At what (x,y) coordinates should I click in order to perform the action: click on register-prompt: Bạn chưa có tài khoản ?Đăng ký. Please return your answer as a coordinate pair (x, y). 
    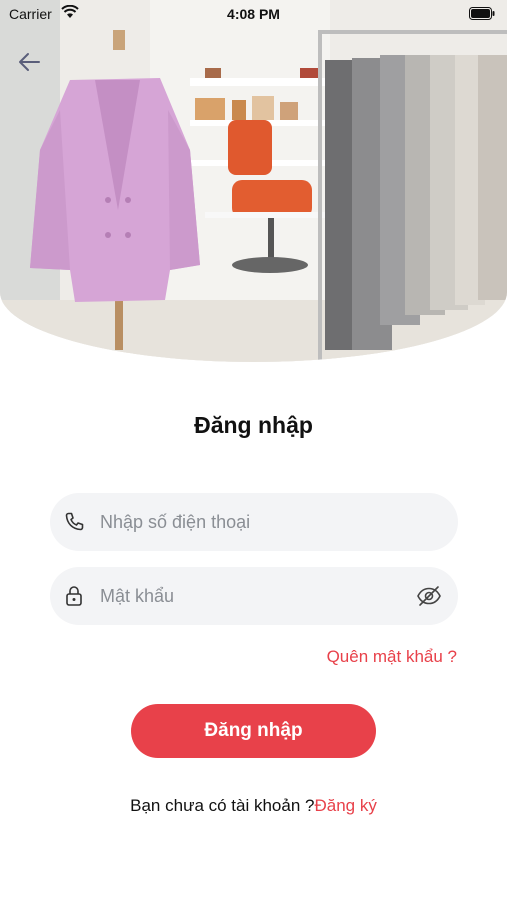
    Looking at the image, I should click on (253, 806).